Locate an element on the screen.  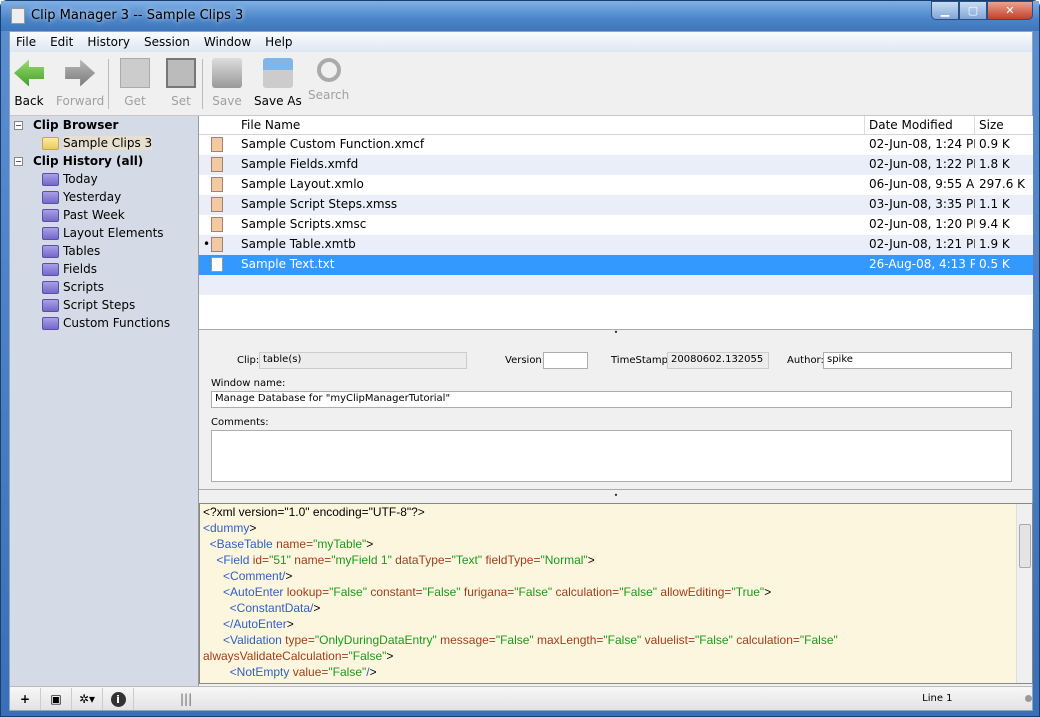
add-button: + is located at coordinates (25, 698).